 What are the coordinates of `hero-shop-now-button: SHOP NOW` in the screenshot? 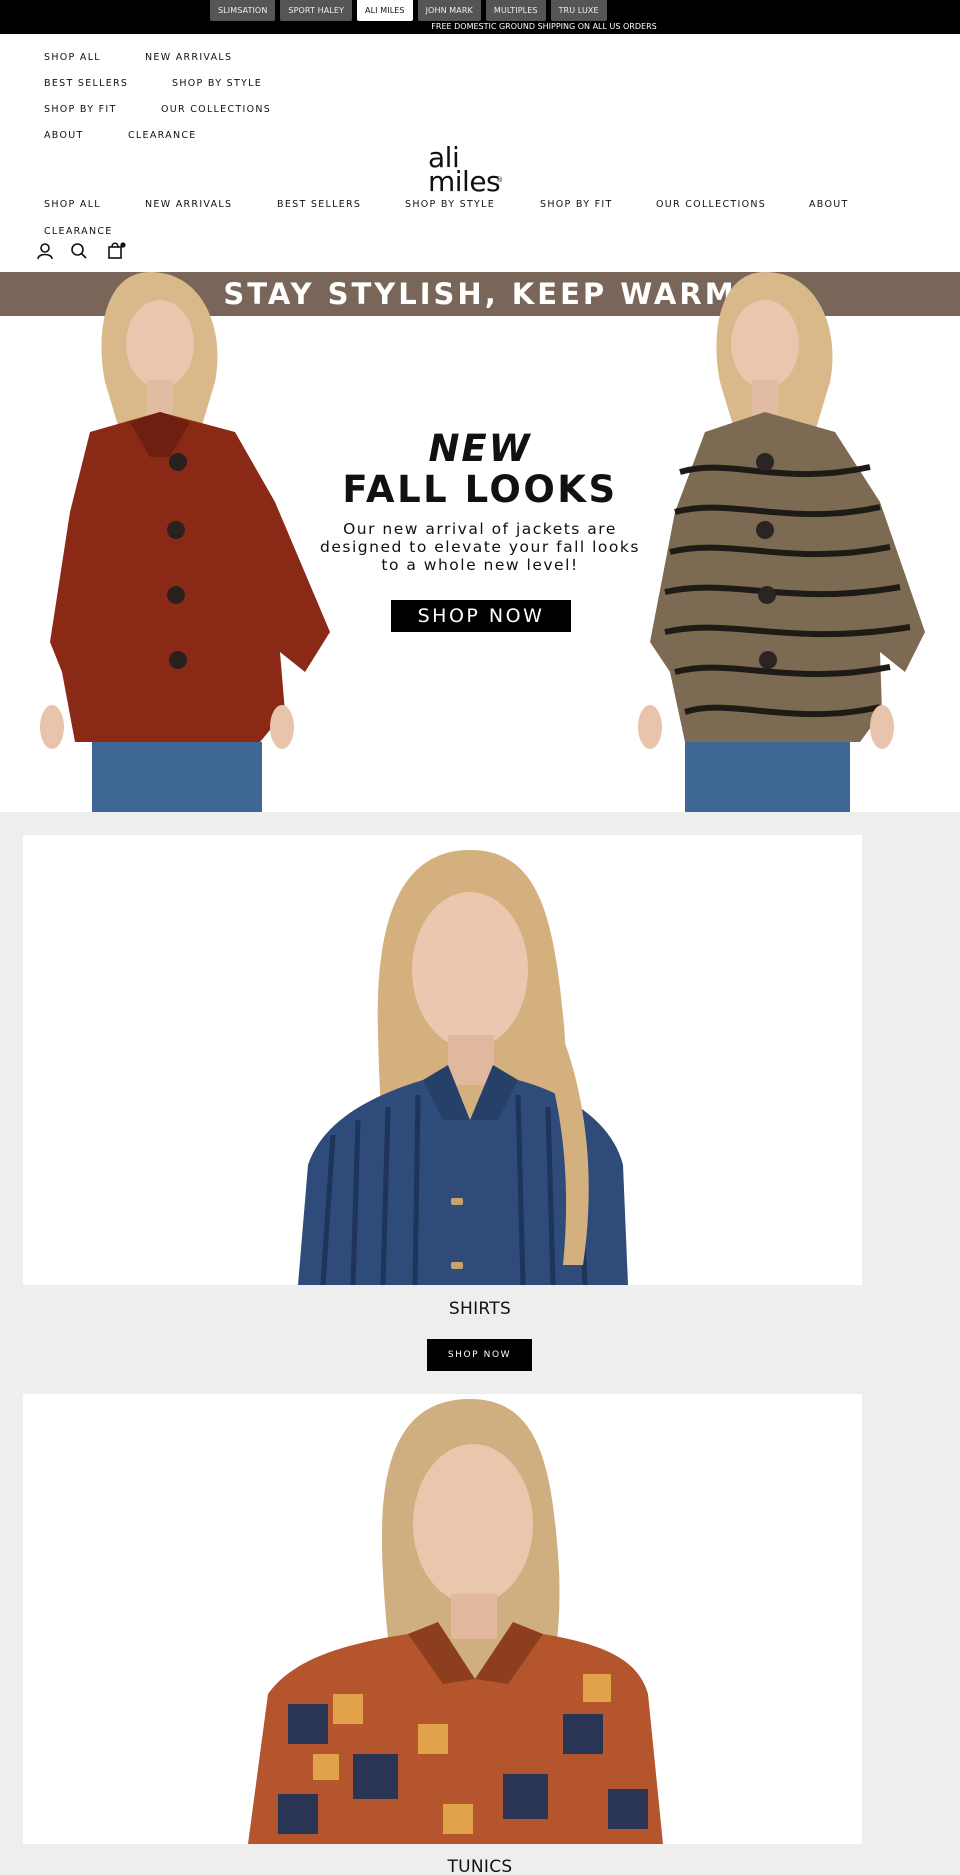 It's located at (481, 616).